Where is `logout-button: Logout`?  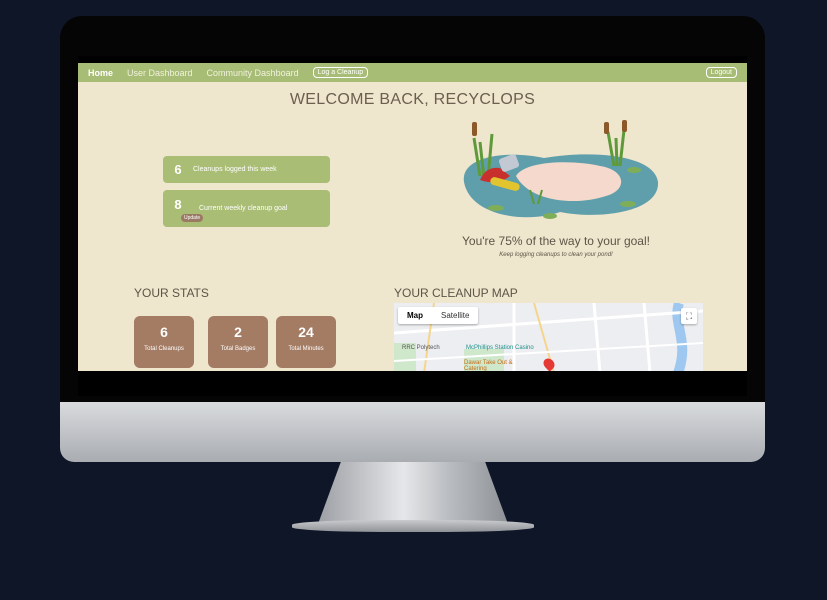 logout-button: Logout is located at coordinates (721, 72).